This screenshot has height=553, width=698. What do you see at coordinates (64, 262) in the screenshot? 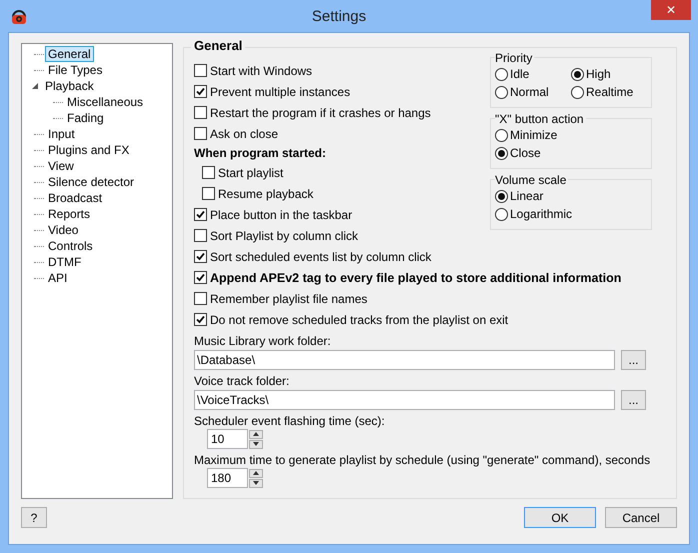
I see `tree-item: DTMF` at bounding box center [64, 262].